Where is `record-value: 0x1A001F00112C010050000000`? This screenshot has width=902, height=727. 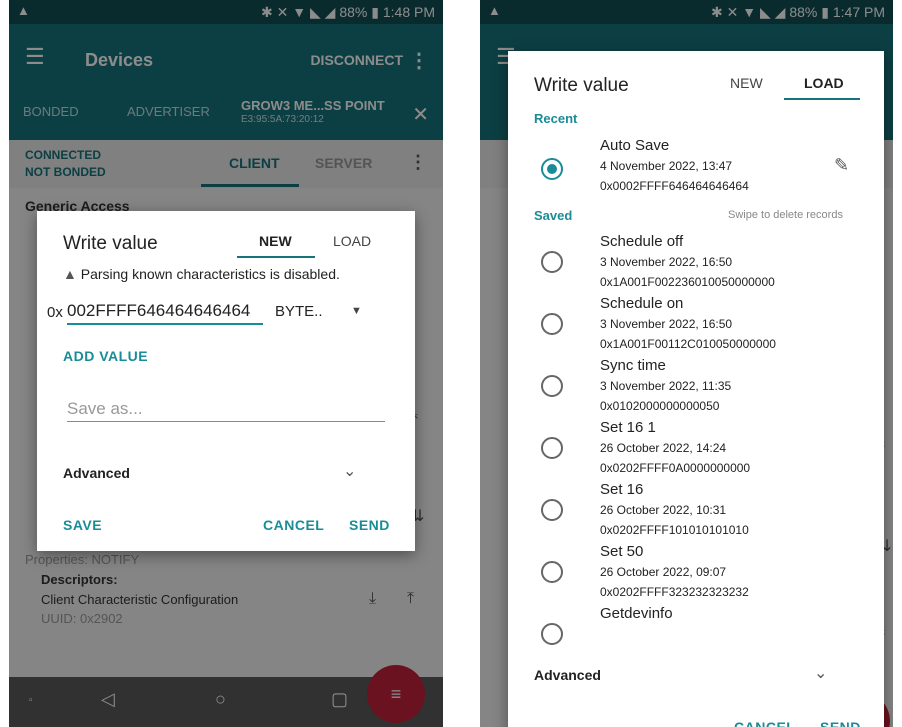 record-value: 0x1A001F00112C010050000000 is located at coordinates (688, 344).